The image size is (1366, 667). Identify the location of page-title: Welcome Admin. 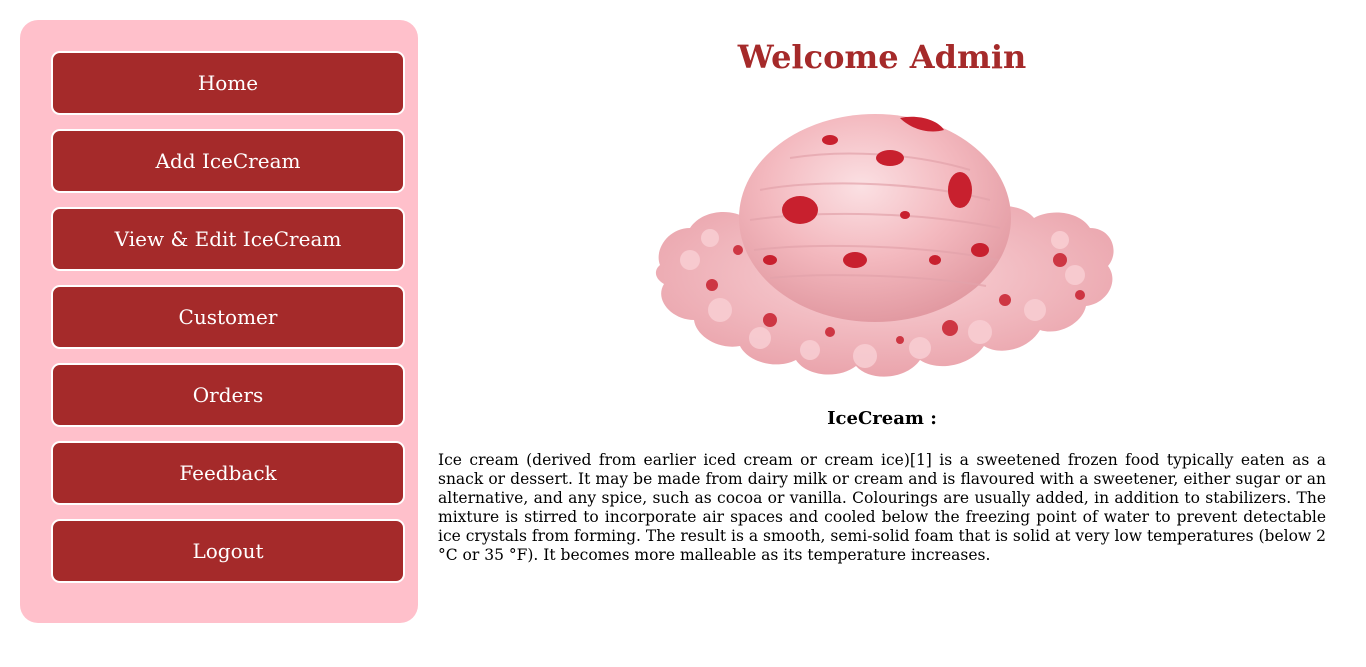
(882, 57).